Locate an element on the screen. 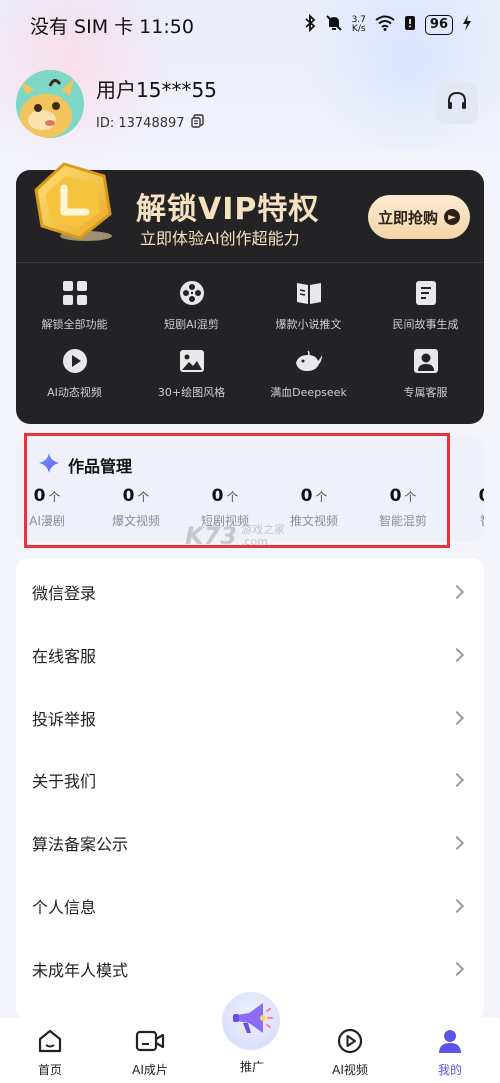  megaphone-icon is located at coordinates (251, 1021).